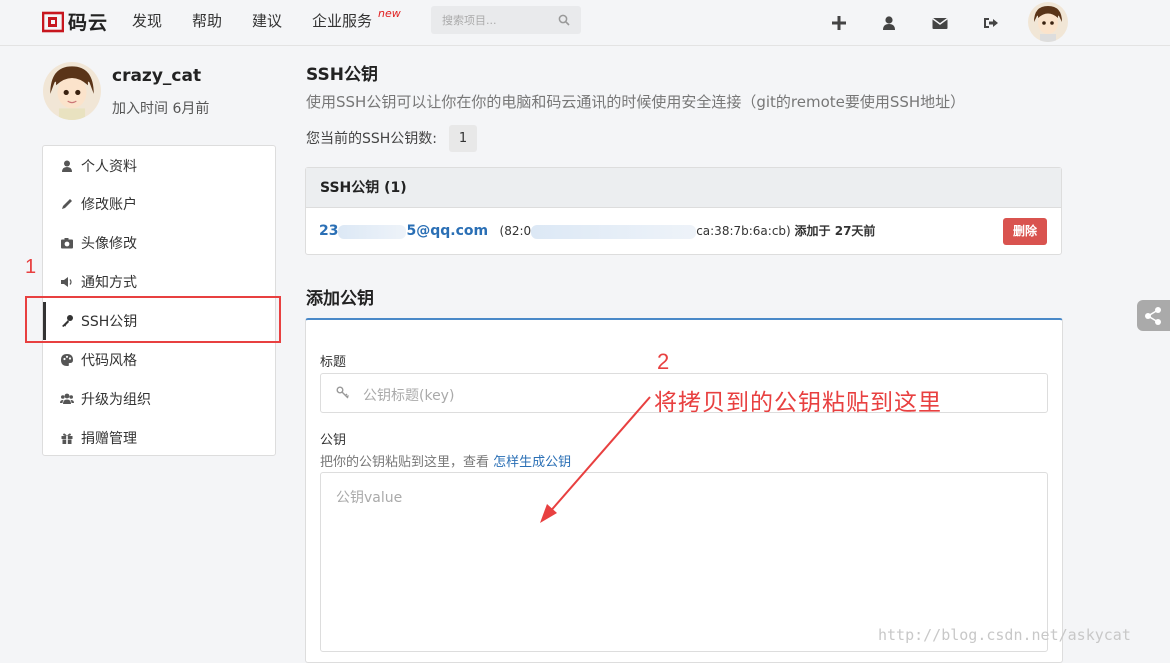 This screenshot has width=1170, height=663. Describe the element at coordinates (342, 392) in the screenshot. I see `key-icon` at that location.